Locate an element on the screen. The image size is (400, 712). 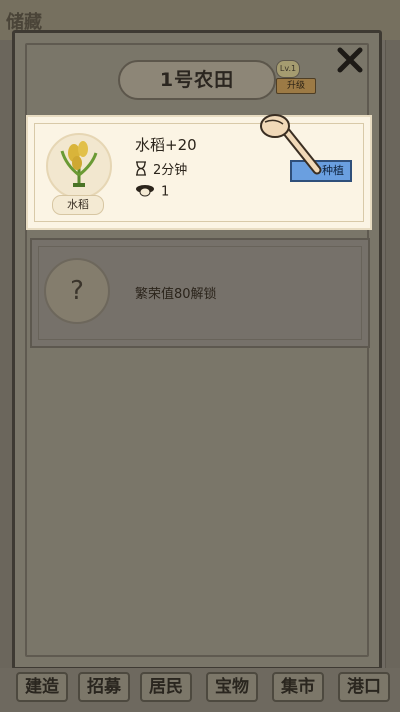
worker-icon is located at coordinates (145, 192).